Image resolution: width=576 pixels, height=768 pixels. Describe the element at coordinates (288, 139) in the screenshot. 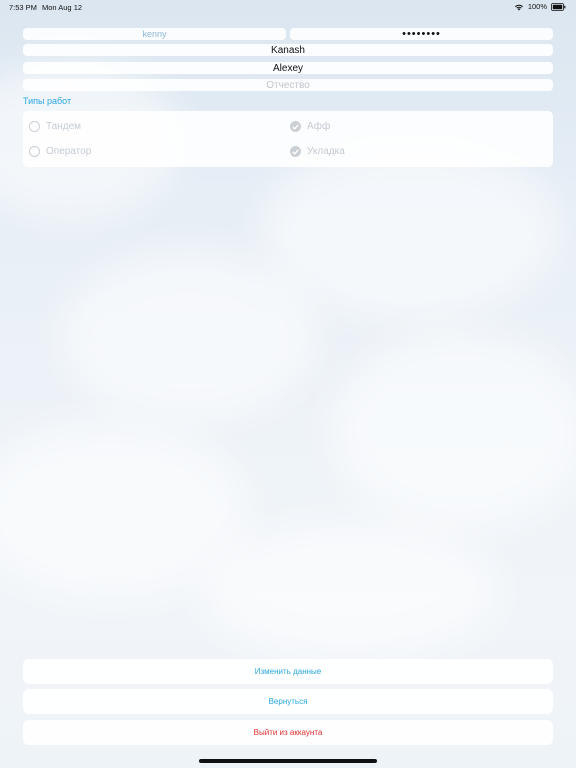

I see `work-types-panel: Тандем Афф Оператор Укладка` at that location.